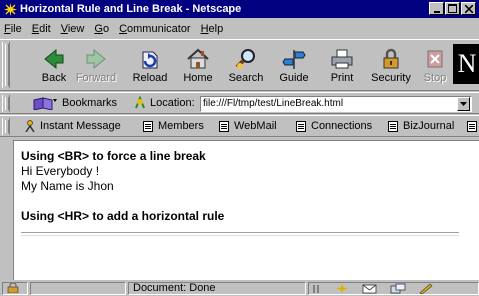 The height and width of the screenshot is (296, 479). I want to click on reload-button: Reload, so click(150, 67).